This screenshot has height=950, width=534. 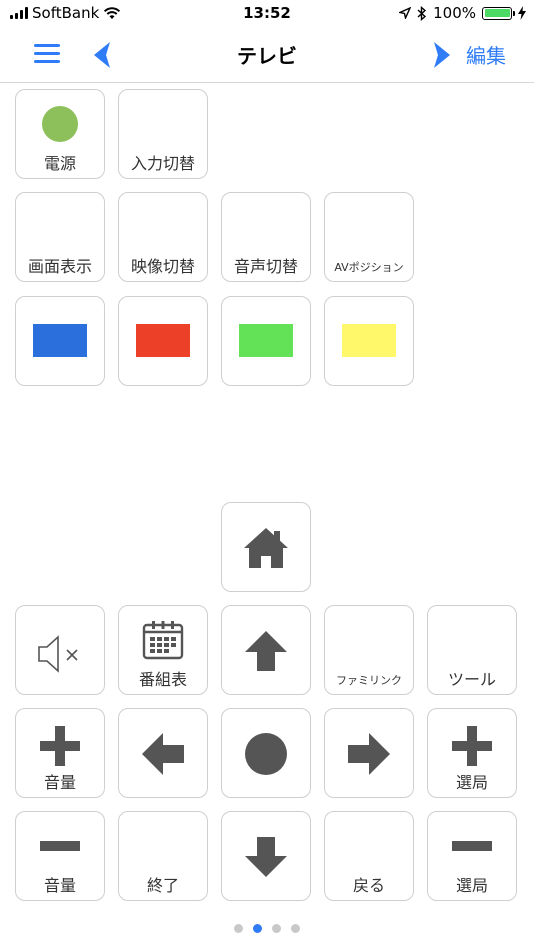 I want to click on familink-label: ファミリンク, so click(x=369, y=680).